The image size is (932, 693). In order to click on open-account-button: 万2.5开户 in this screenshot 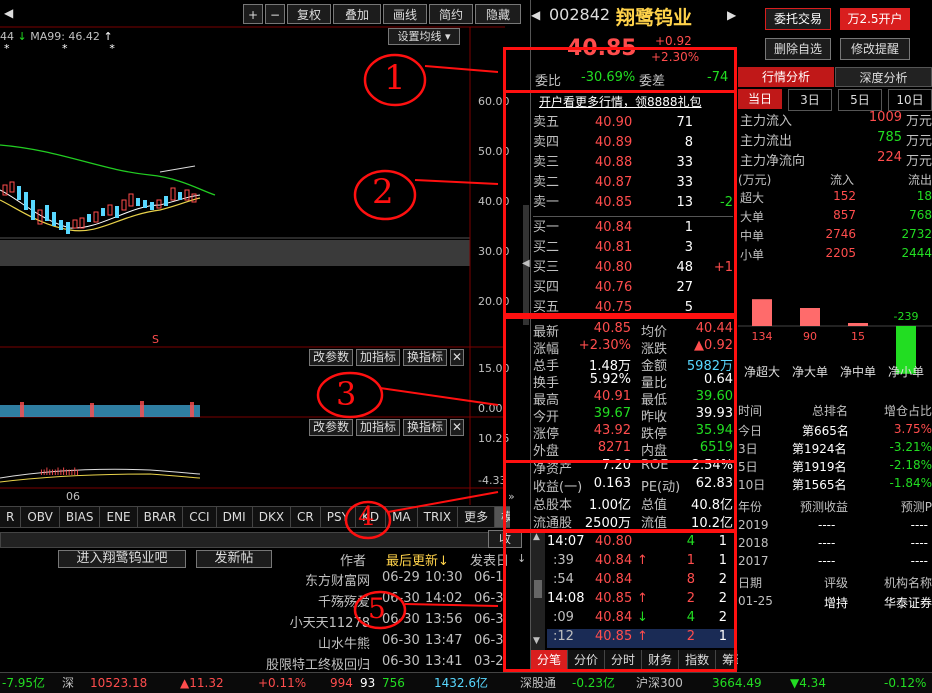, I will do `click(875, 19)`.